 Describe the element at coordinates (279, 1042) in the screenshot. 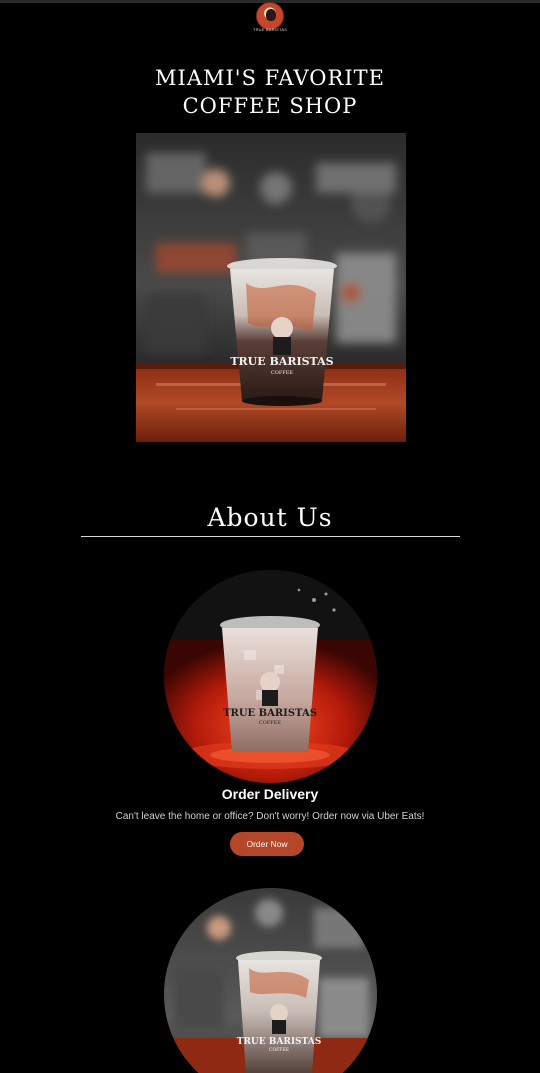

I see `circle-cup-brand: TRUE BARISTAS` at that location.